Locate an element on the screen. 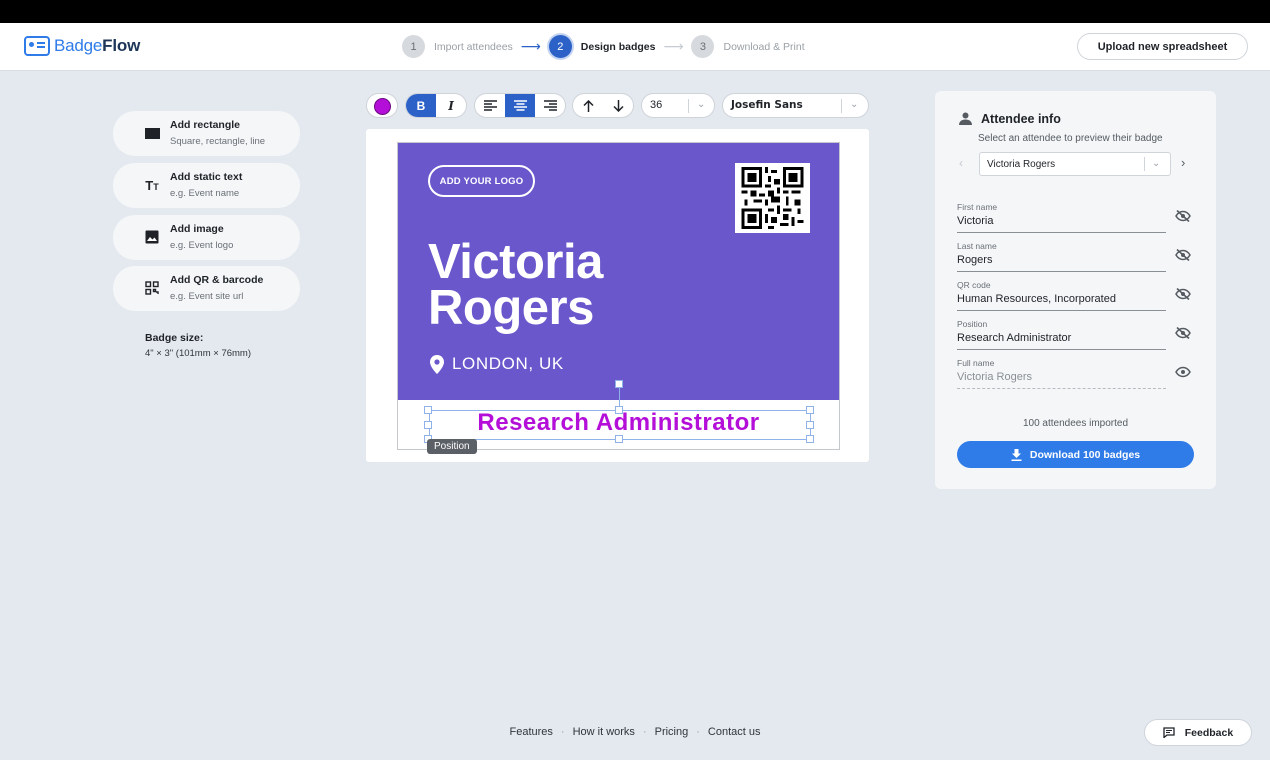 This screenshot has width=1270, height=760. bold-button: B is located at coordinates (421, 105).